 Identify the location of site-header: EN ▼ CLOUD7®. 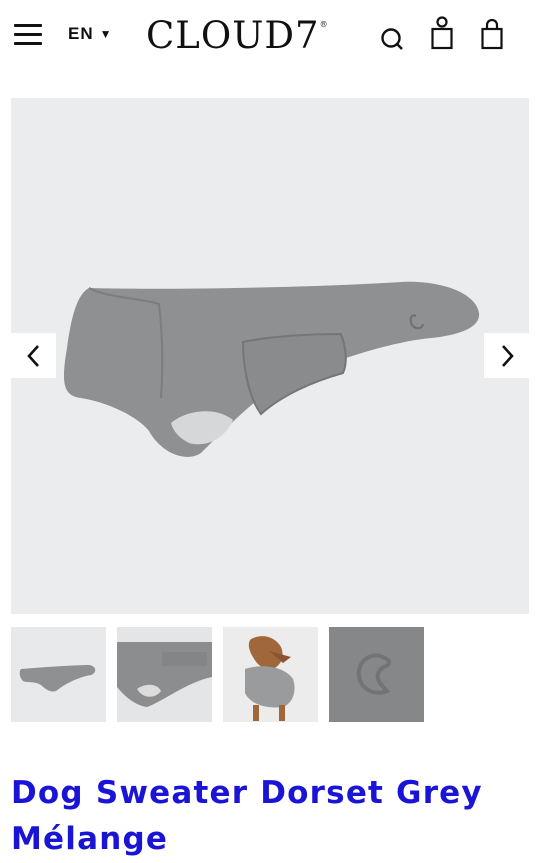
(270, 36).